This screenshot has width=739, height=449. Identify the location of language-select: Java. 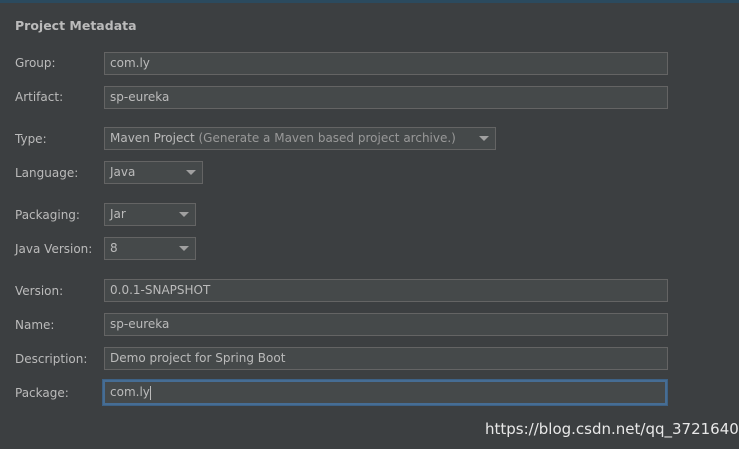
(153, 172).